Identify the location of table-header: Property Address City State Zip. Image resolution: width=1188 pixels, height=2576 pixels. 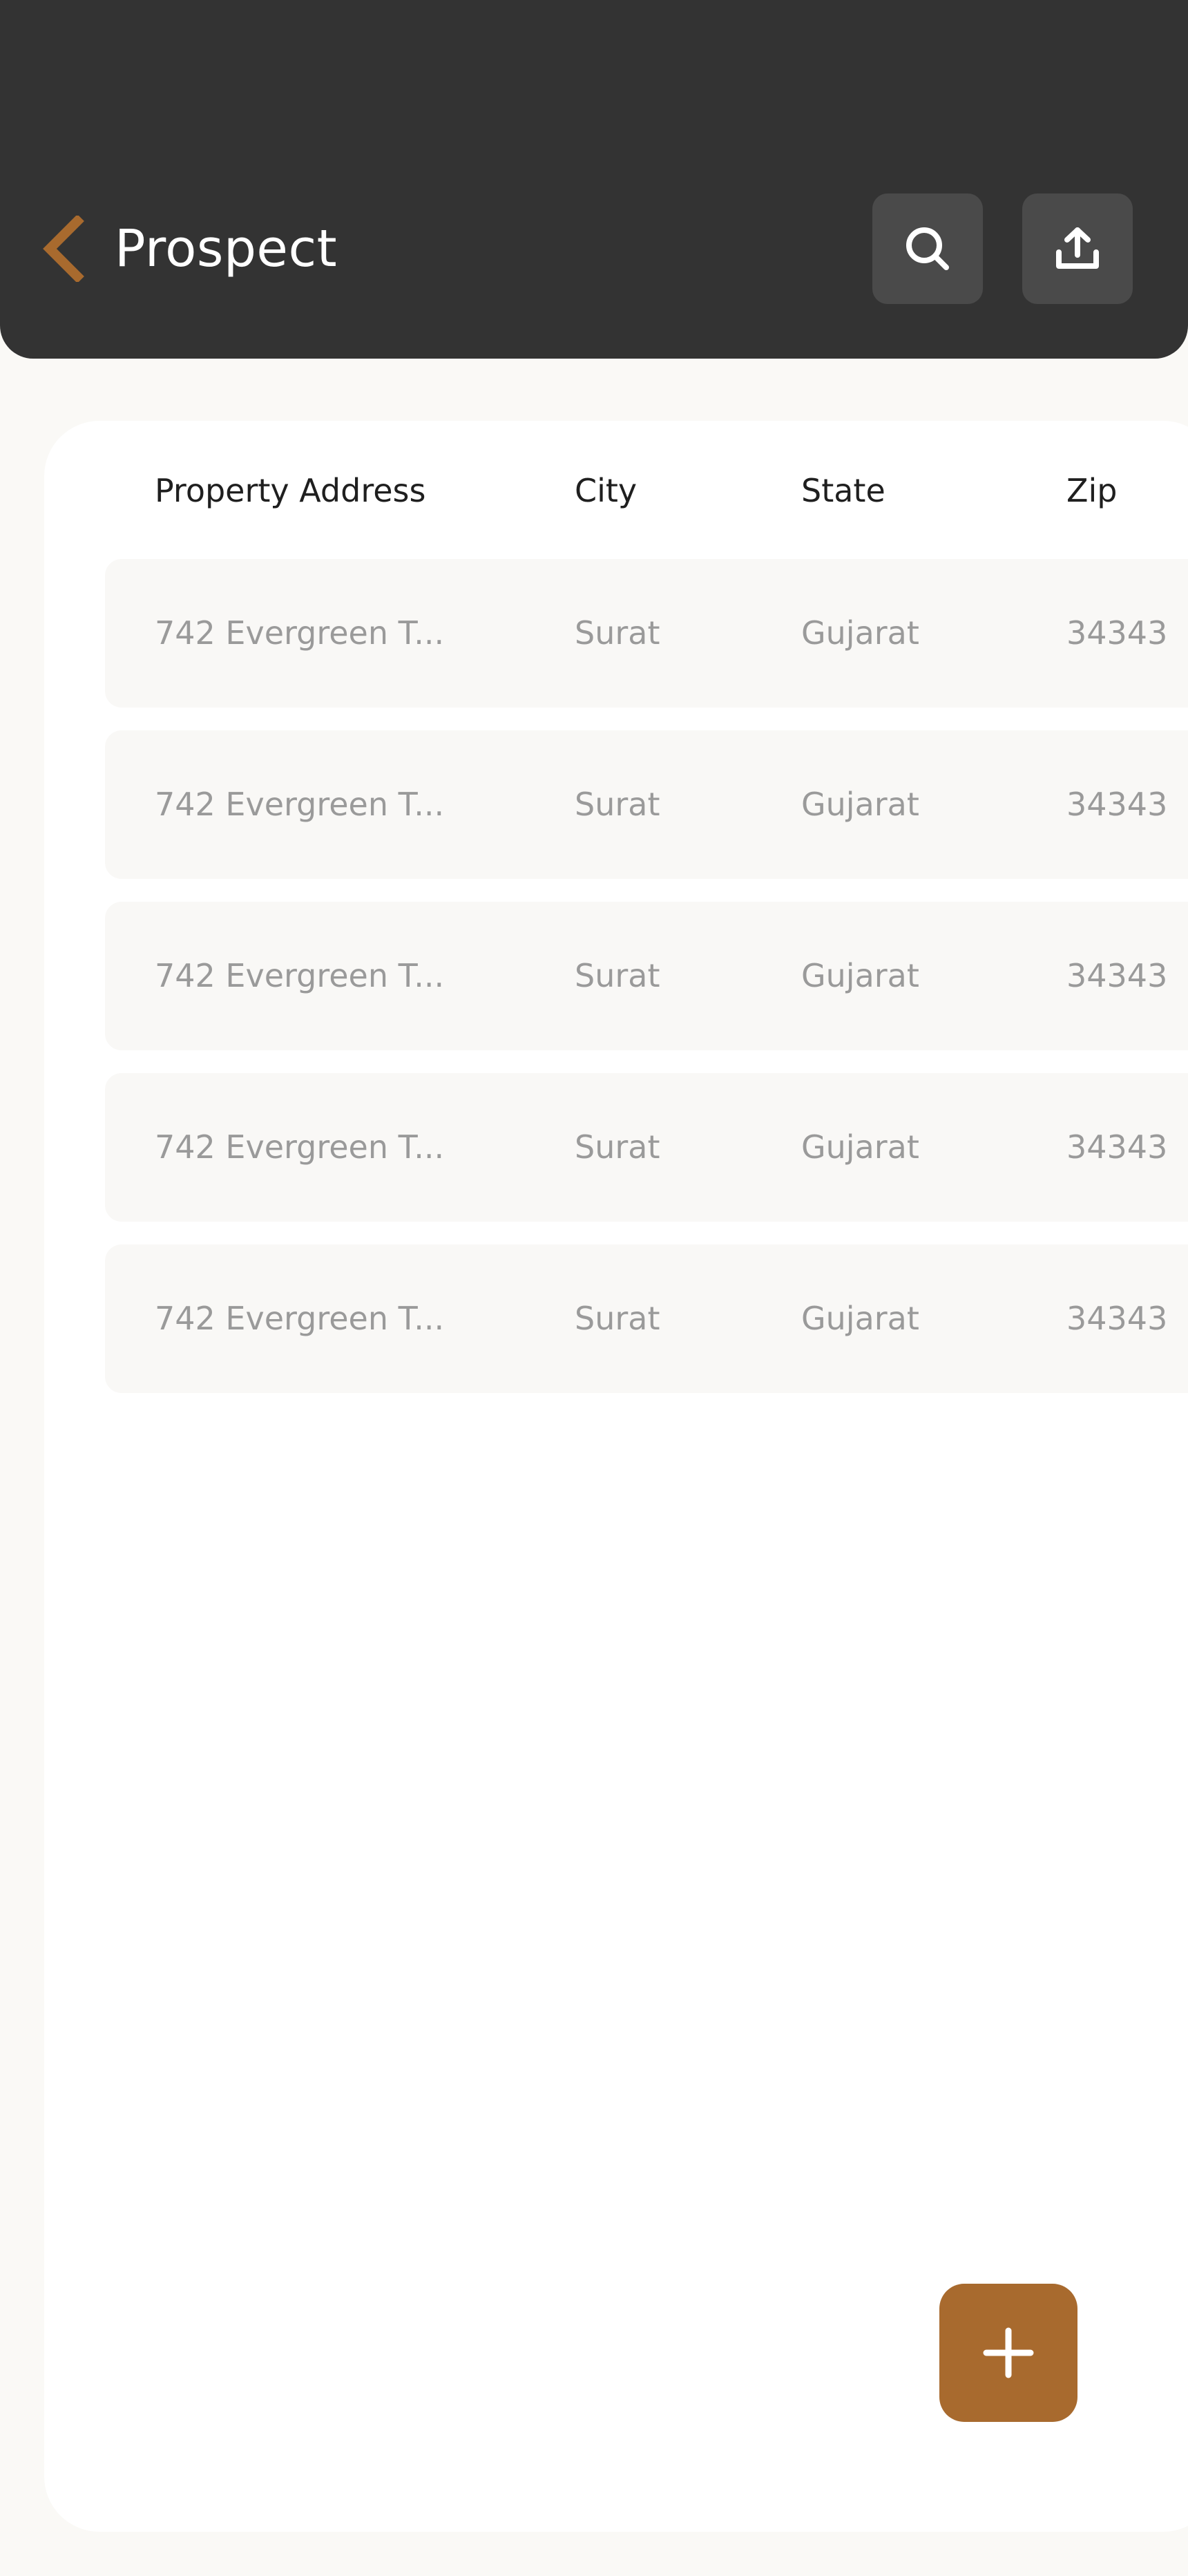
(594, 490).